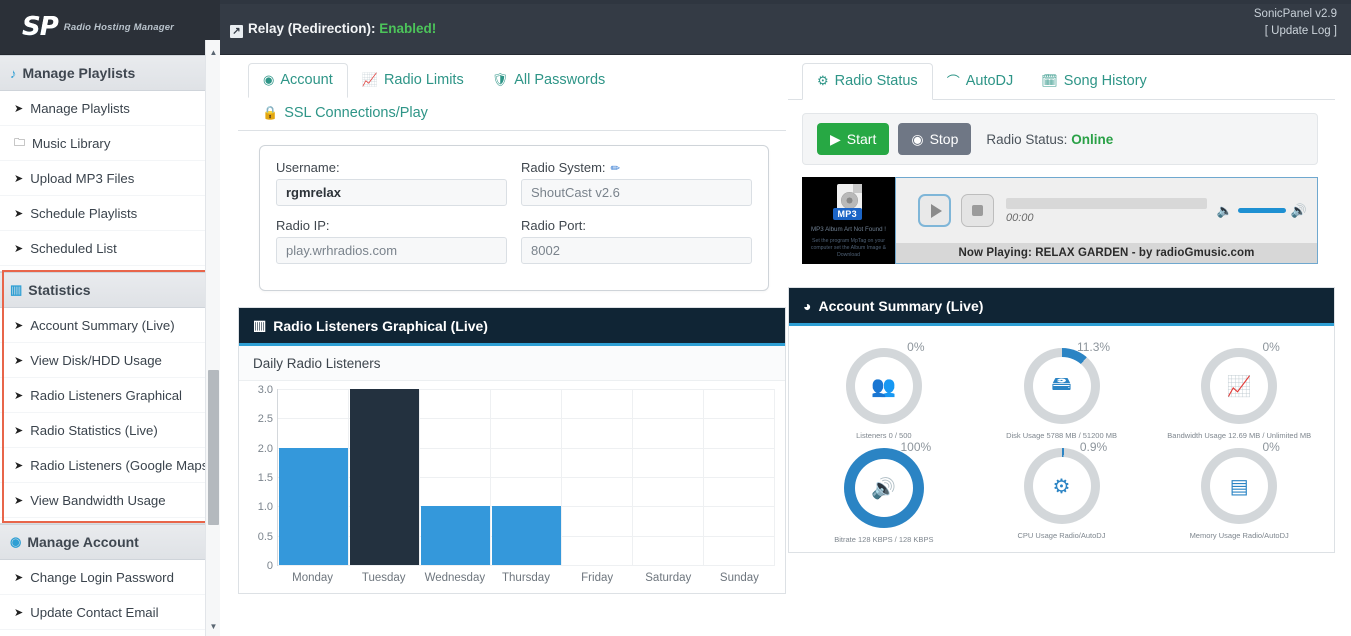 The width and height of the screenshot is (1351, 636). I want to click on caret-down-icon: ▼, so click(213, 626).